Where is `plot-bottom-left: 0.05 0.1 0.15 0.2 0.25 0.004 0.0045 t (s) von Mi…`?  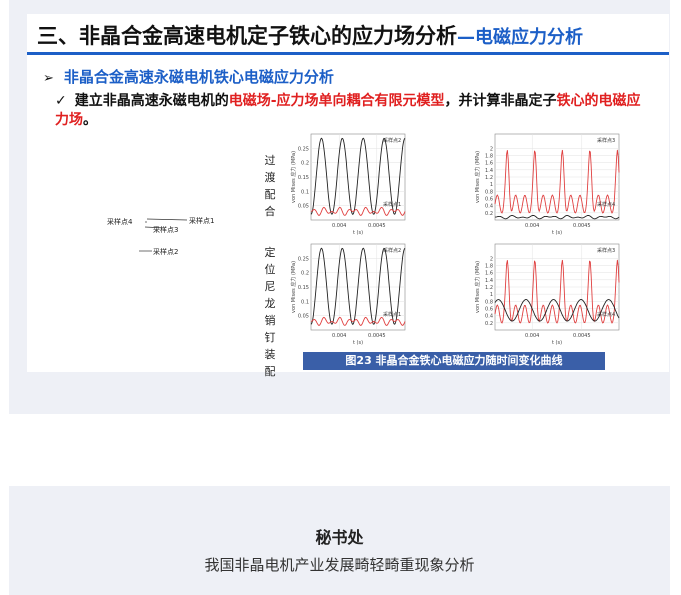 plot-bottom-left: 0.05 0.1 0.15 0.2 0.25 0.004 0.0045 t (s) von Mi… is located at coordinates (348, 294).